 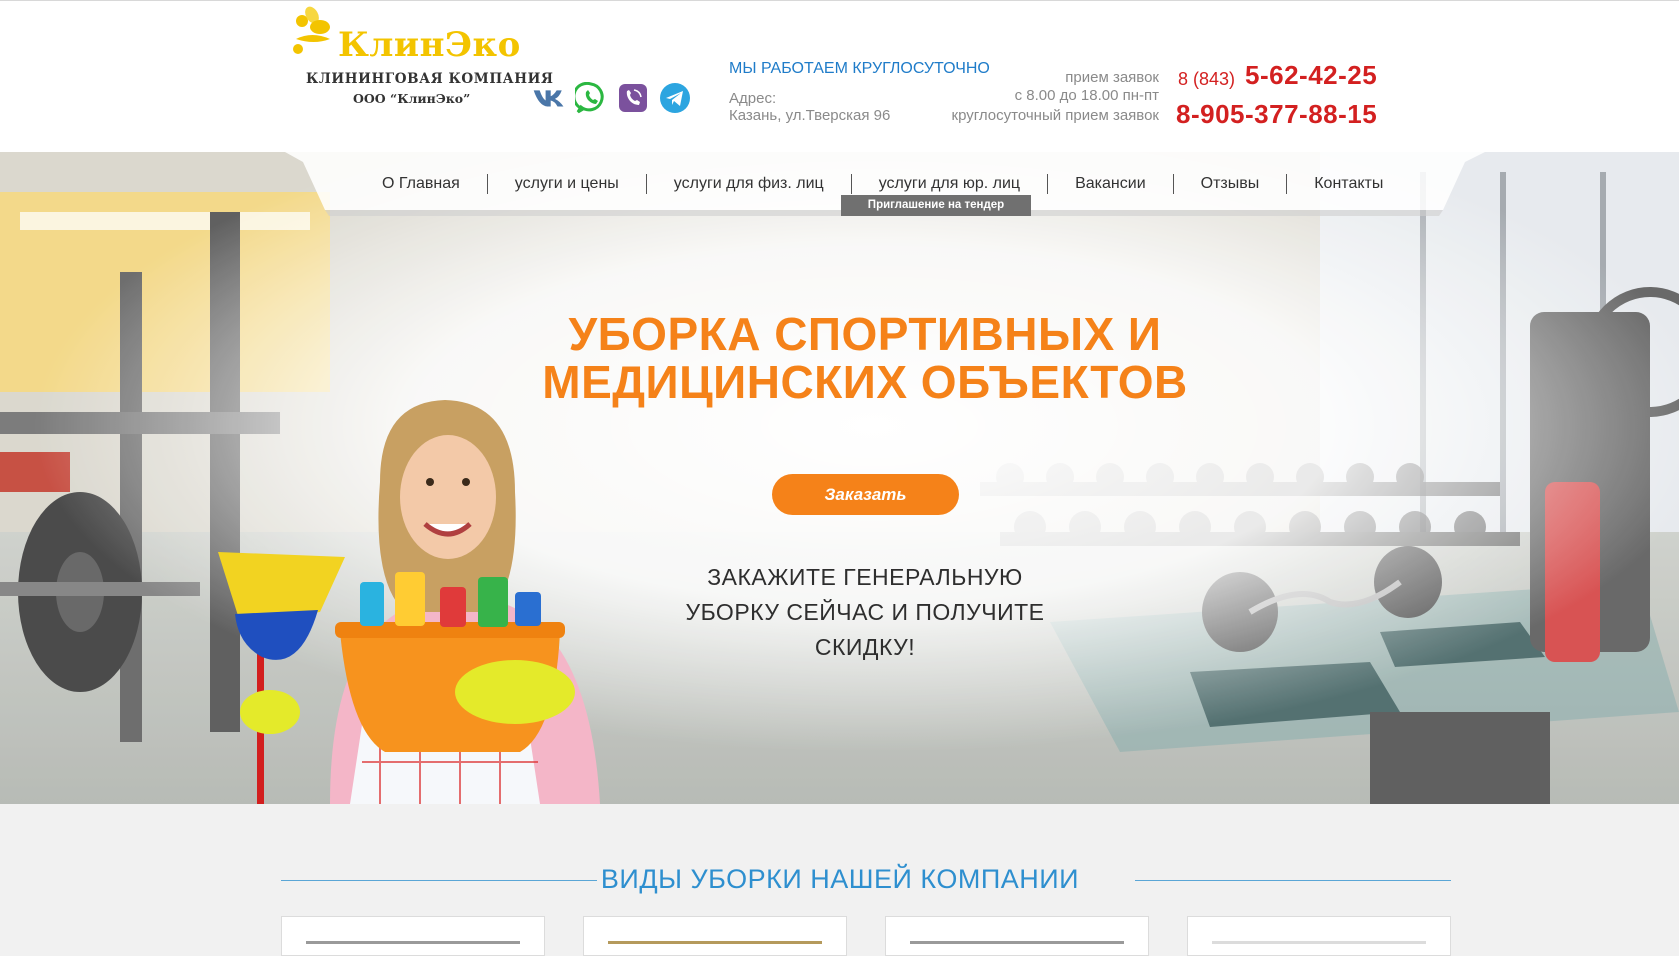 I want to click on vk-icon, so click(x=549, y=98).